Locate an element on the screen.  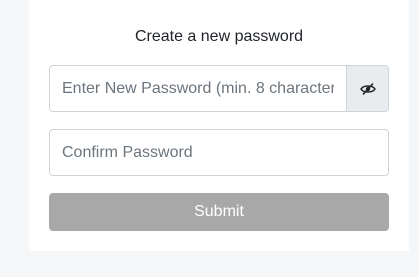
form-title: Create a new password is located at coordinates (219, 36).